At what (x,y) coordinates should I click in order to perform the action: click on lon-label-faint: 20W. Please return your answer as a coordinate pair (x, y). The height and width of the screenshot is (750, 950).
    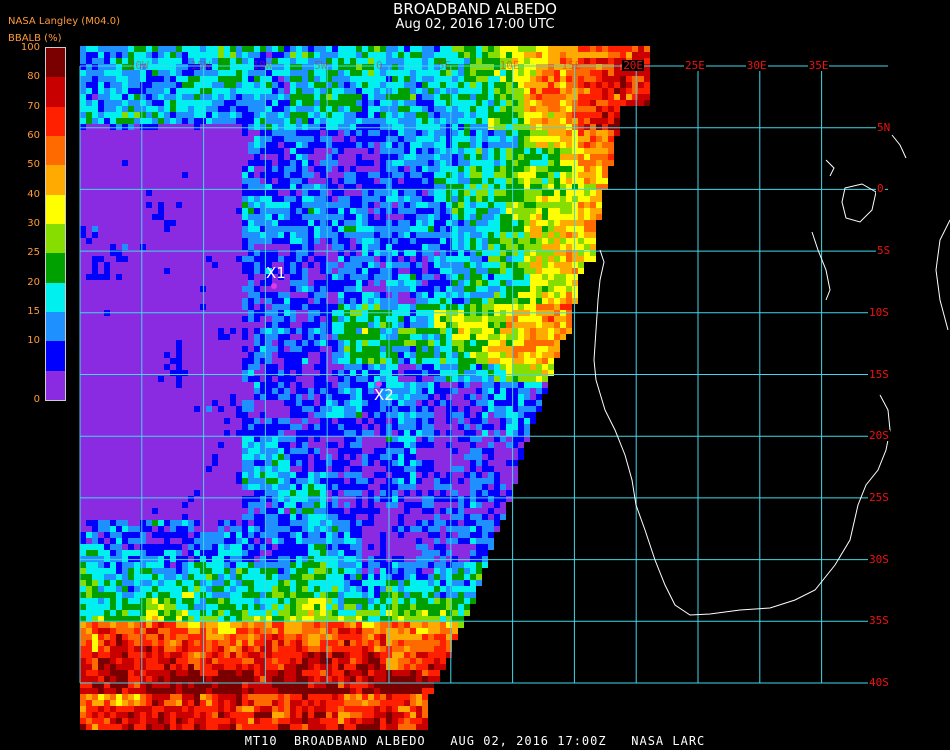
    Looking at the image, I should click on (138, 65).